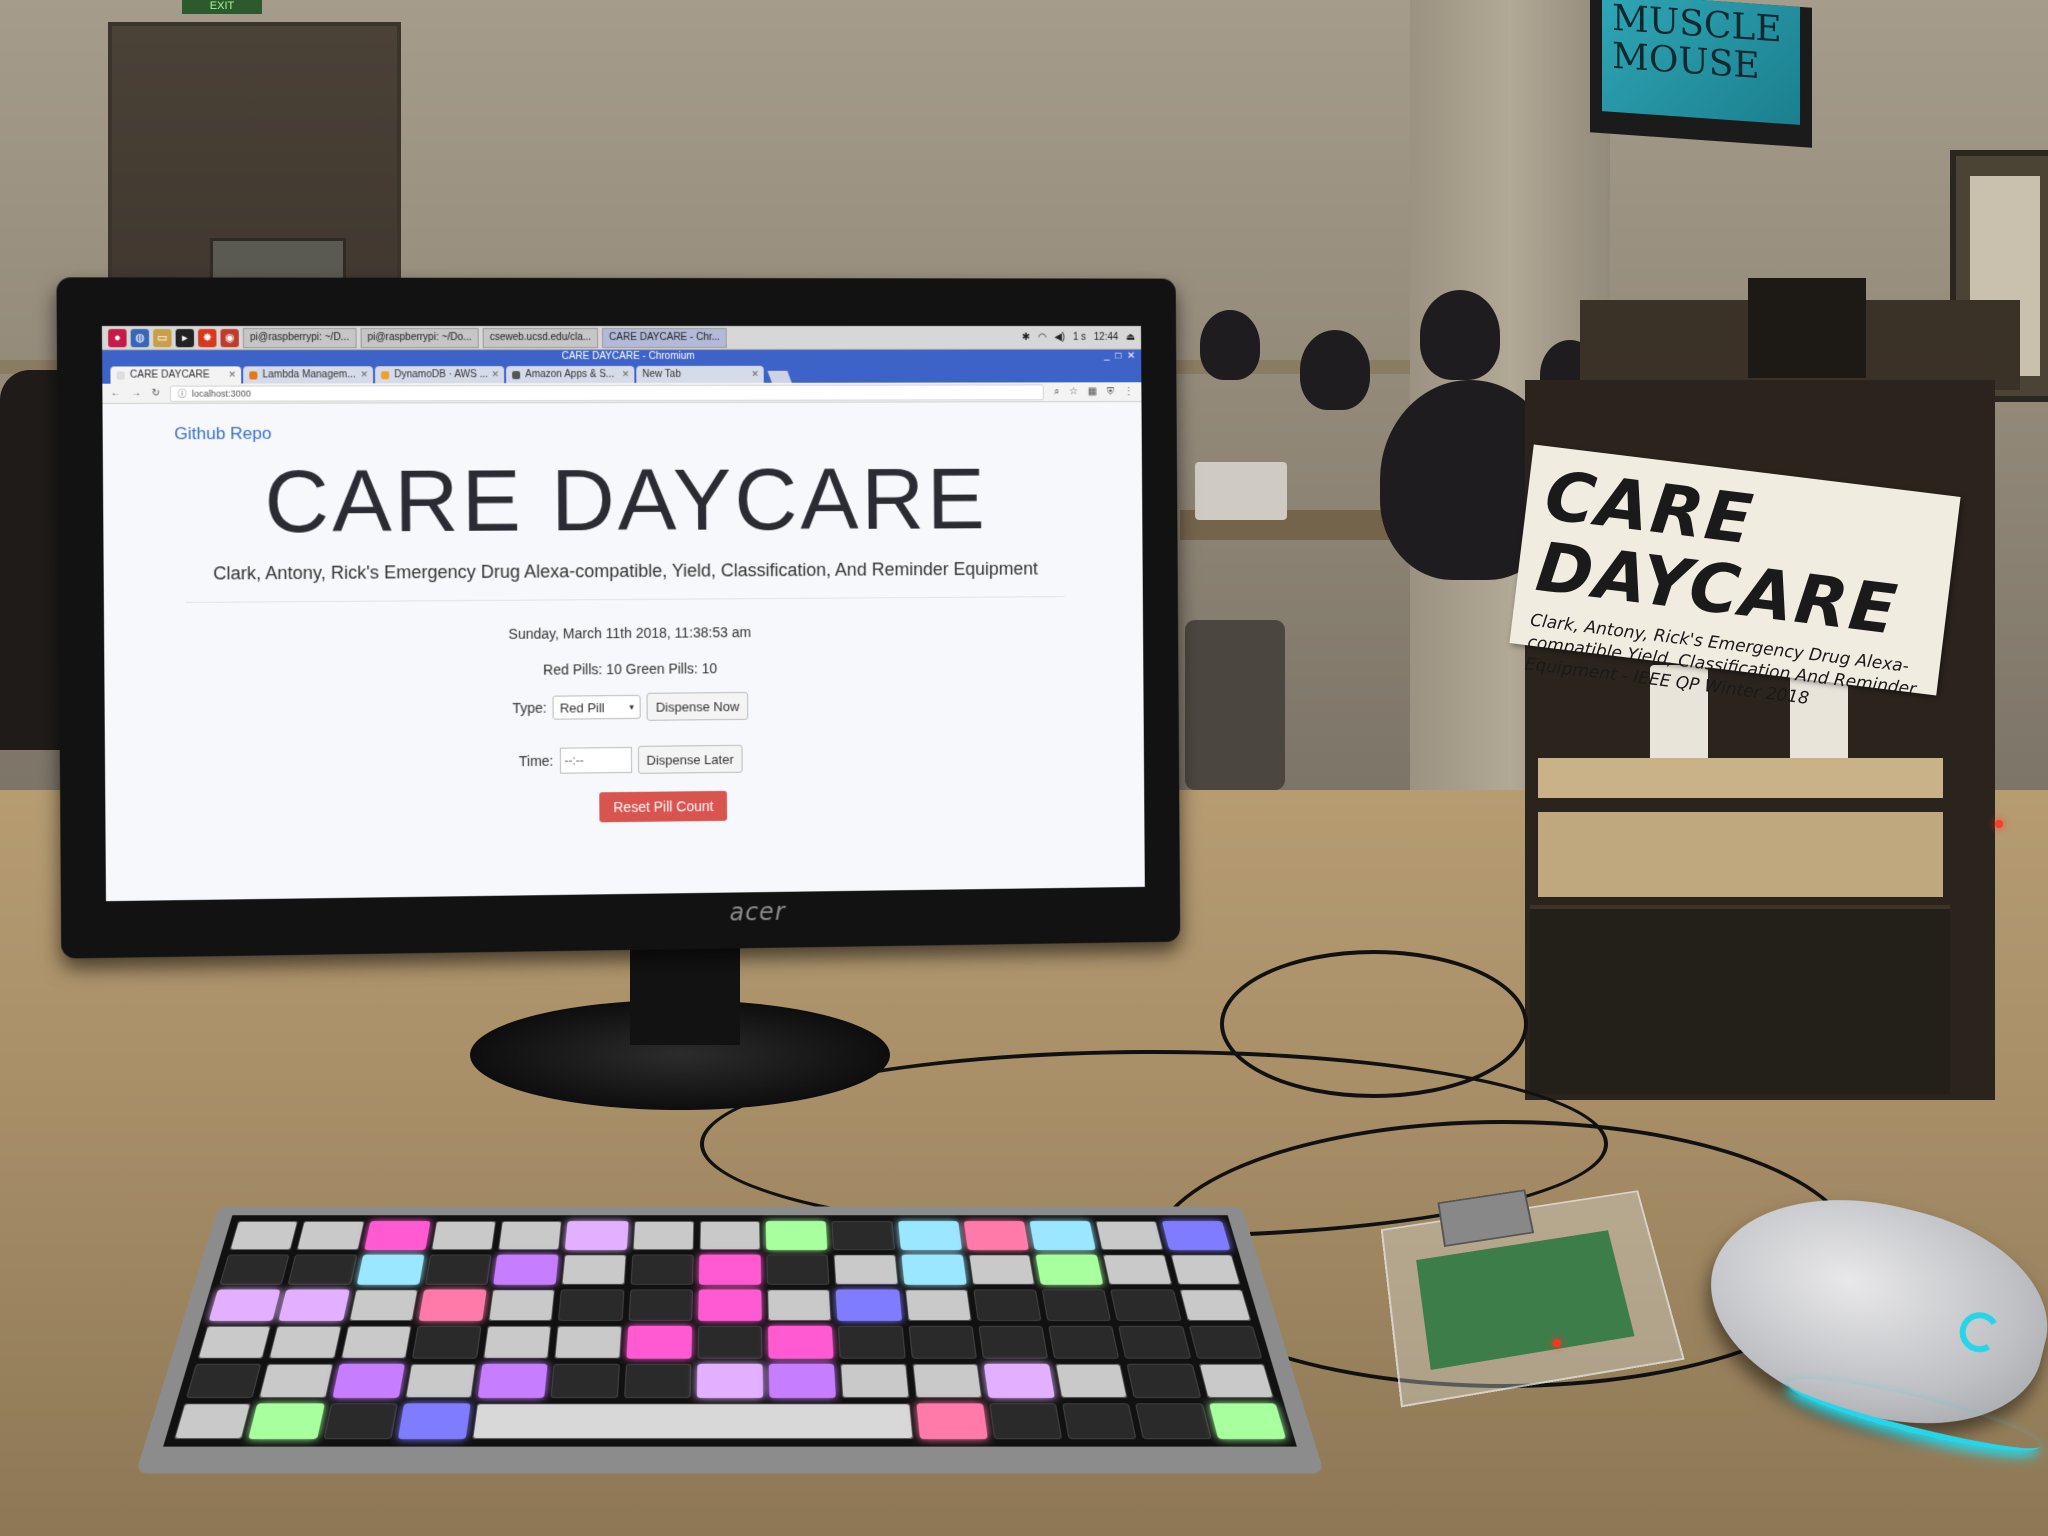 This screenshot has width=2048, height=1536. What do you see at coordinates (1059, 337) in the screenshot?
I see `volume-icon: ◀)` at bounding box center [1059, 337].